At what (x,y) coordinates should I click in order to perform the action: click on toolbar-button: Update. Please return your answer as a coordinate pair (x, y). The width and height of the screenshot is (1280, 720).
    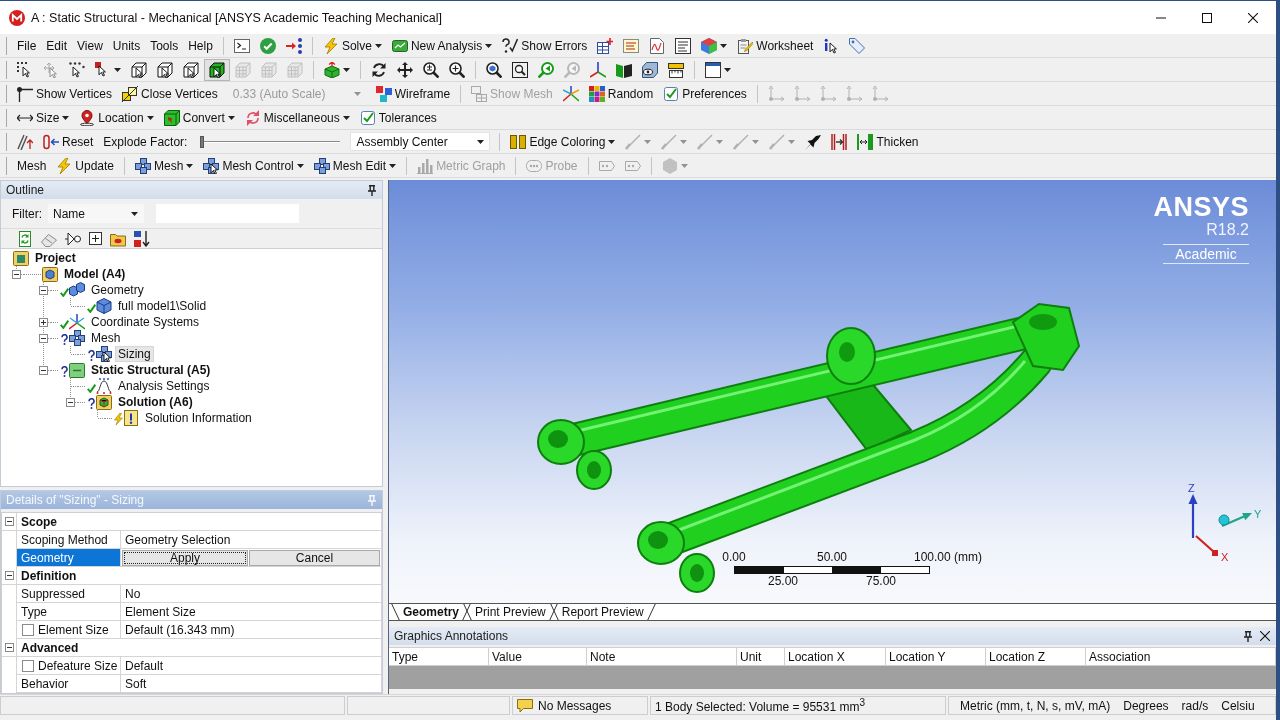
    Looking at the image, I should click on (85, 165).